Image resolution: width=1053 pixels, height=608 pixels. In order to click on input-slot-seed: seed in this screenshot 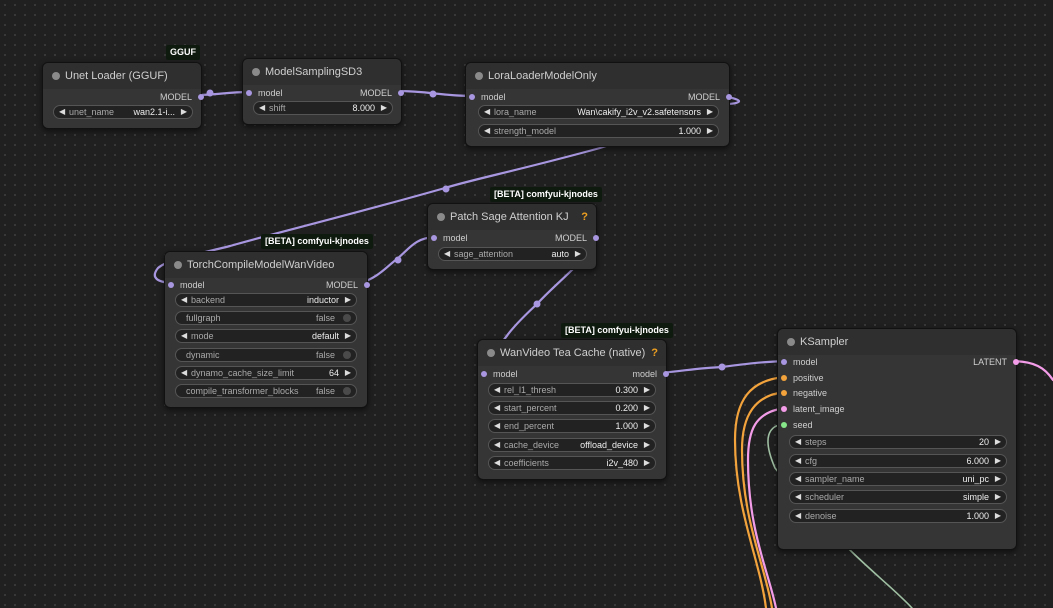, I will do `click(797, 425)`.